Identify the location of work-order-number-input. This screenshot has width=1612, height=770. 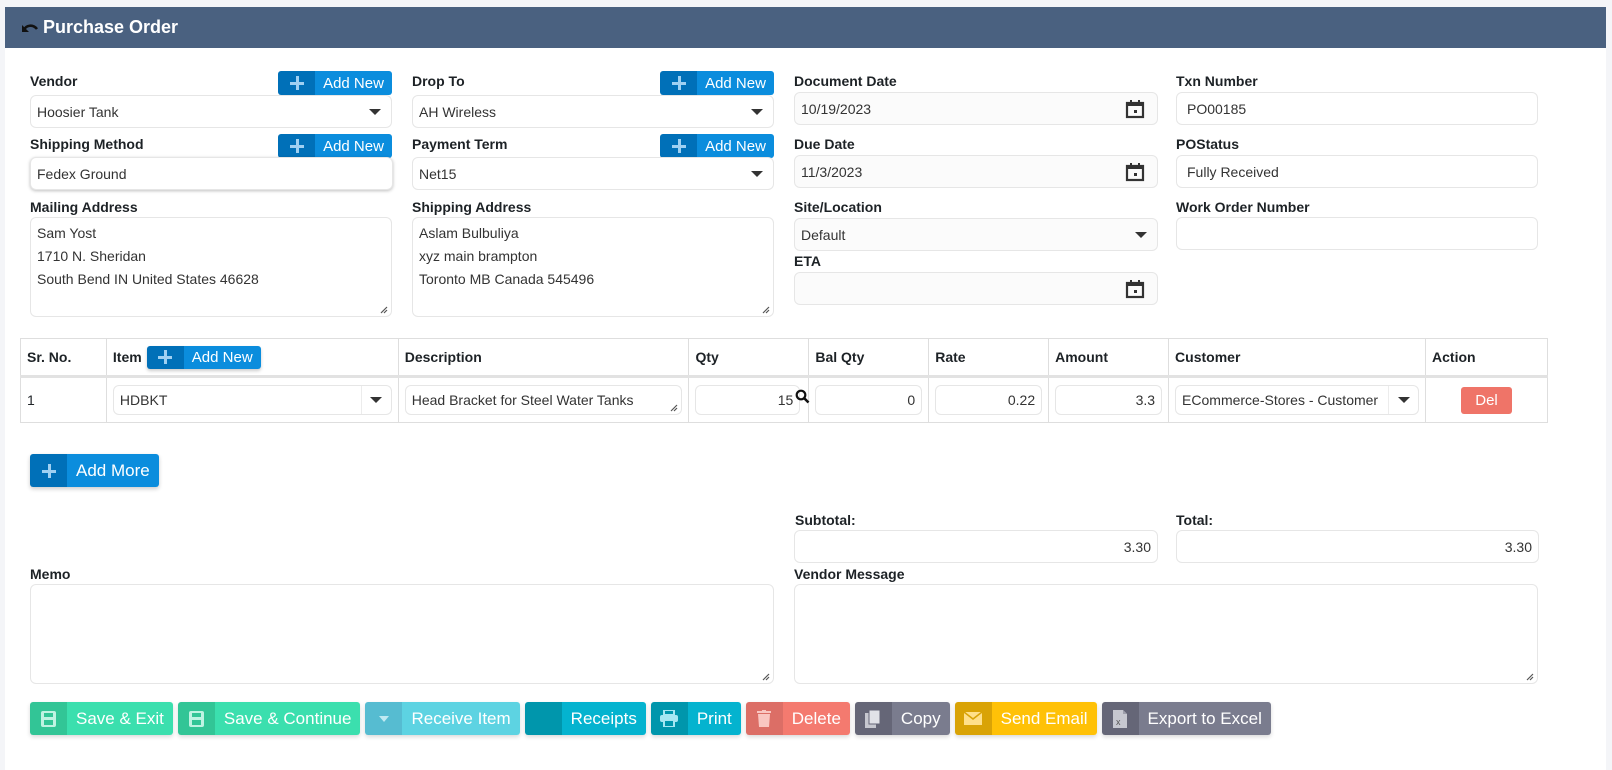
(1357, 233).